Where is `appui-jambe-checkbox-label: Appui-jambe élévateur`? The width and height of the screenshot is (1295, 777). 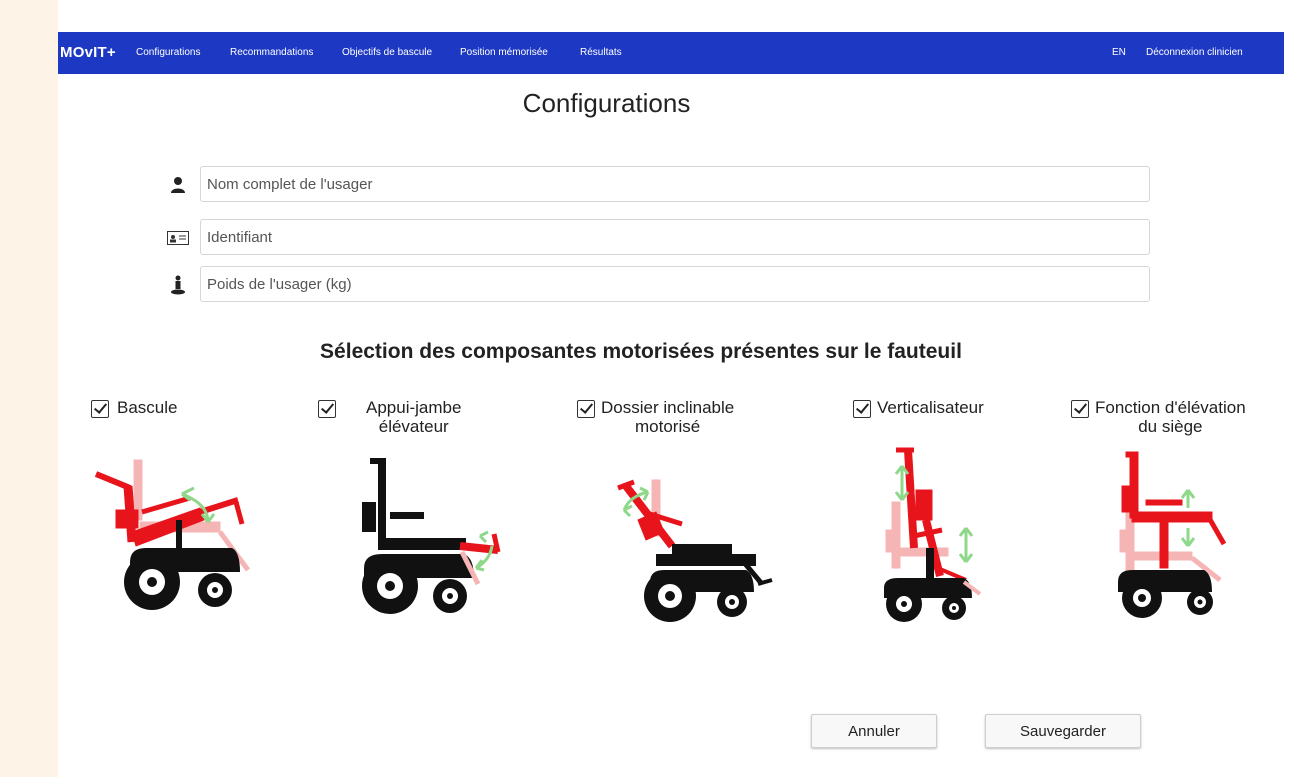
appui-jambe-checkbox-label: Appui-jambe élévateur is located at coordinates (433, 417).